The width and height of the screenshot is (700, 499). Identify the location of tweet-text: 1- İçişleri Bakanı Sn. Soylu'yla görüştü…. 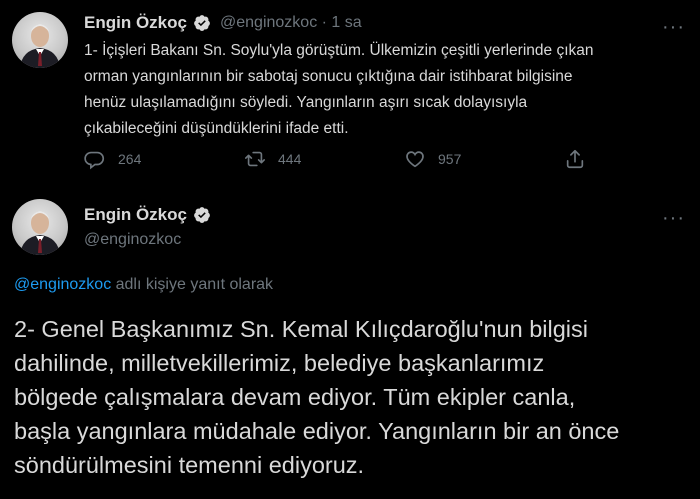
(339, 89).